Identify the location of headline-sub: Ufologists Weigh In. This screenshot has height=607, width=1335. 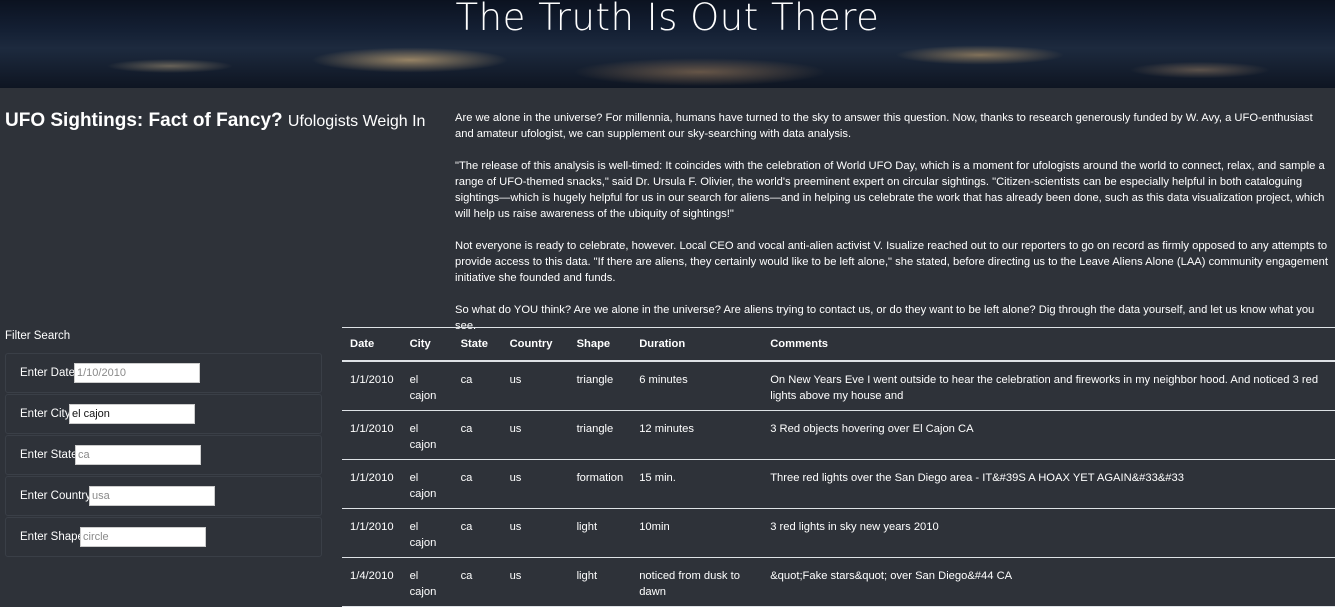
(356, 121).